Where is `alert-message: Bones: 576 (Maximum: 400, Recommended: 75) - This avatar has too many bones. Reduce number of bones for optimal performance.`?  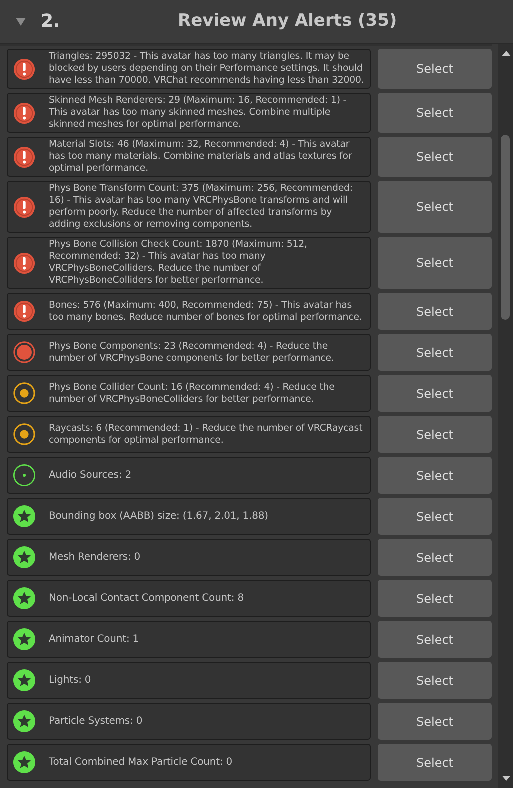 alert-message: Bones: 576 (Maximum: 400, Recommended: 75) - This avatar has too many bones. Reduce number of bones for optimal performance. is located at coordinates (206, 312).